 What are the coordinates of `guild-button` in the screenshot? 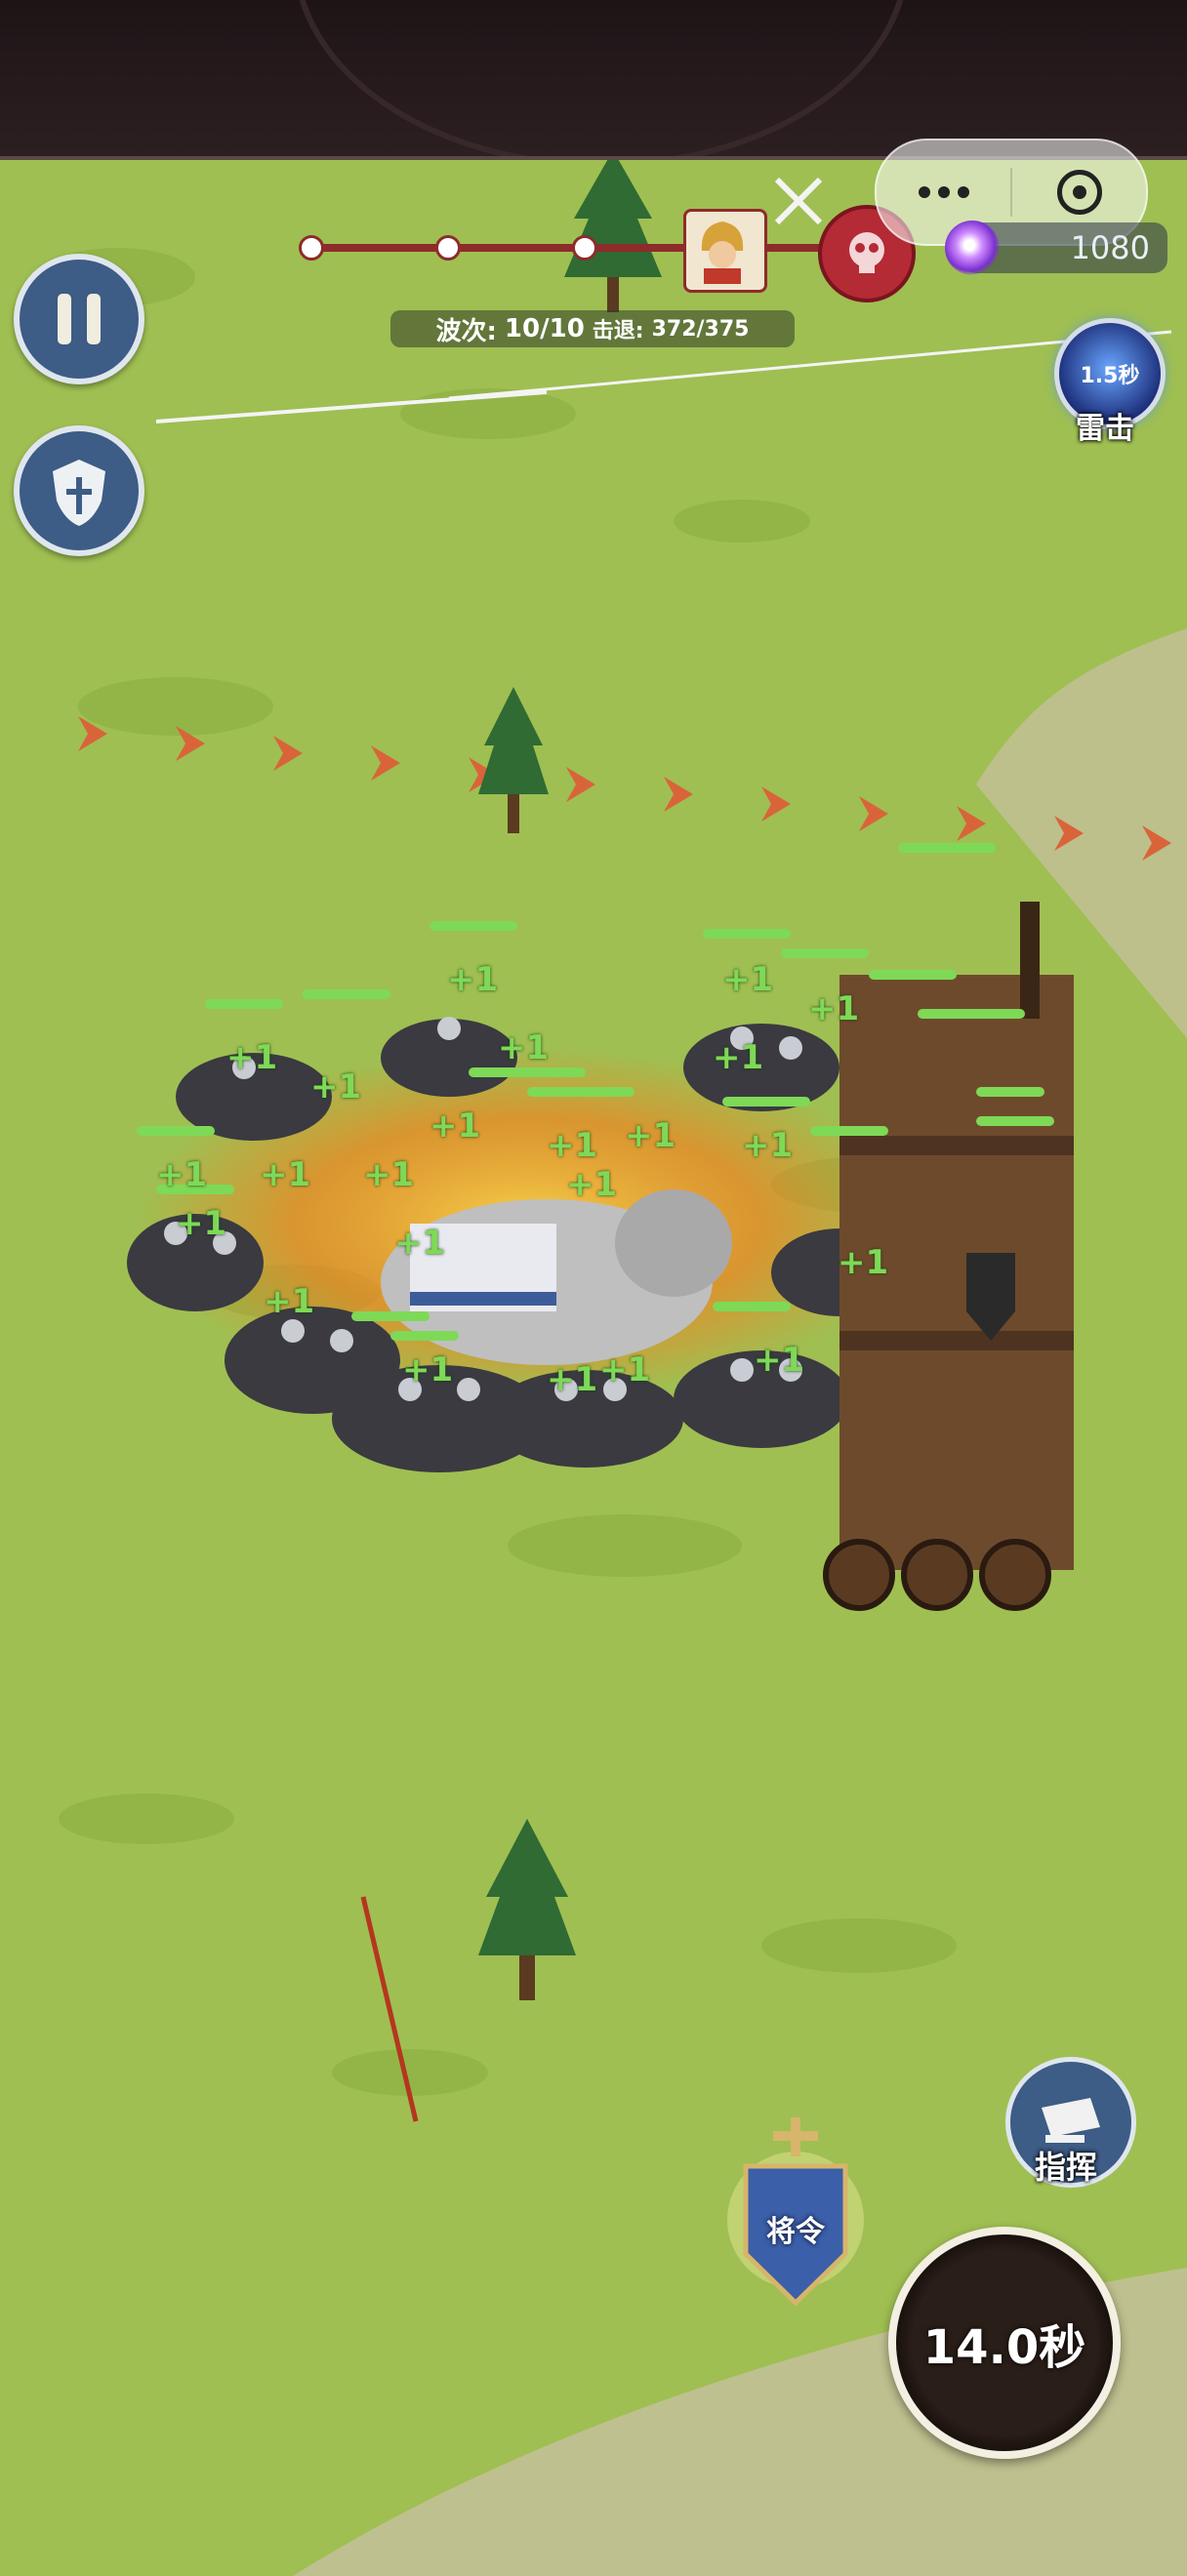 It's located at (79, 490).